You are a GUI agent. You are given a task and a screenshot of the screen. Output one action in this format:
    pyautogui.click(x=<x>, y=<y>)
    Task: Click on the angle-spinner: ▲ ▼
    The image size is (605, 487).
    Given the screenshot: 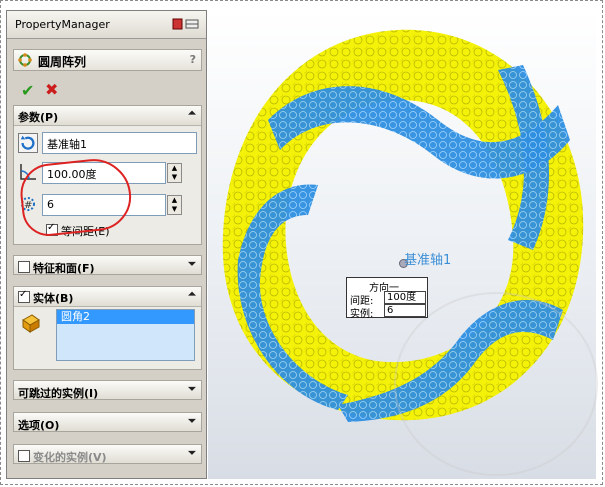 What is the action you would take?
    pyautogui.click(x=174, y=173)
    